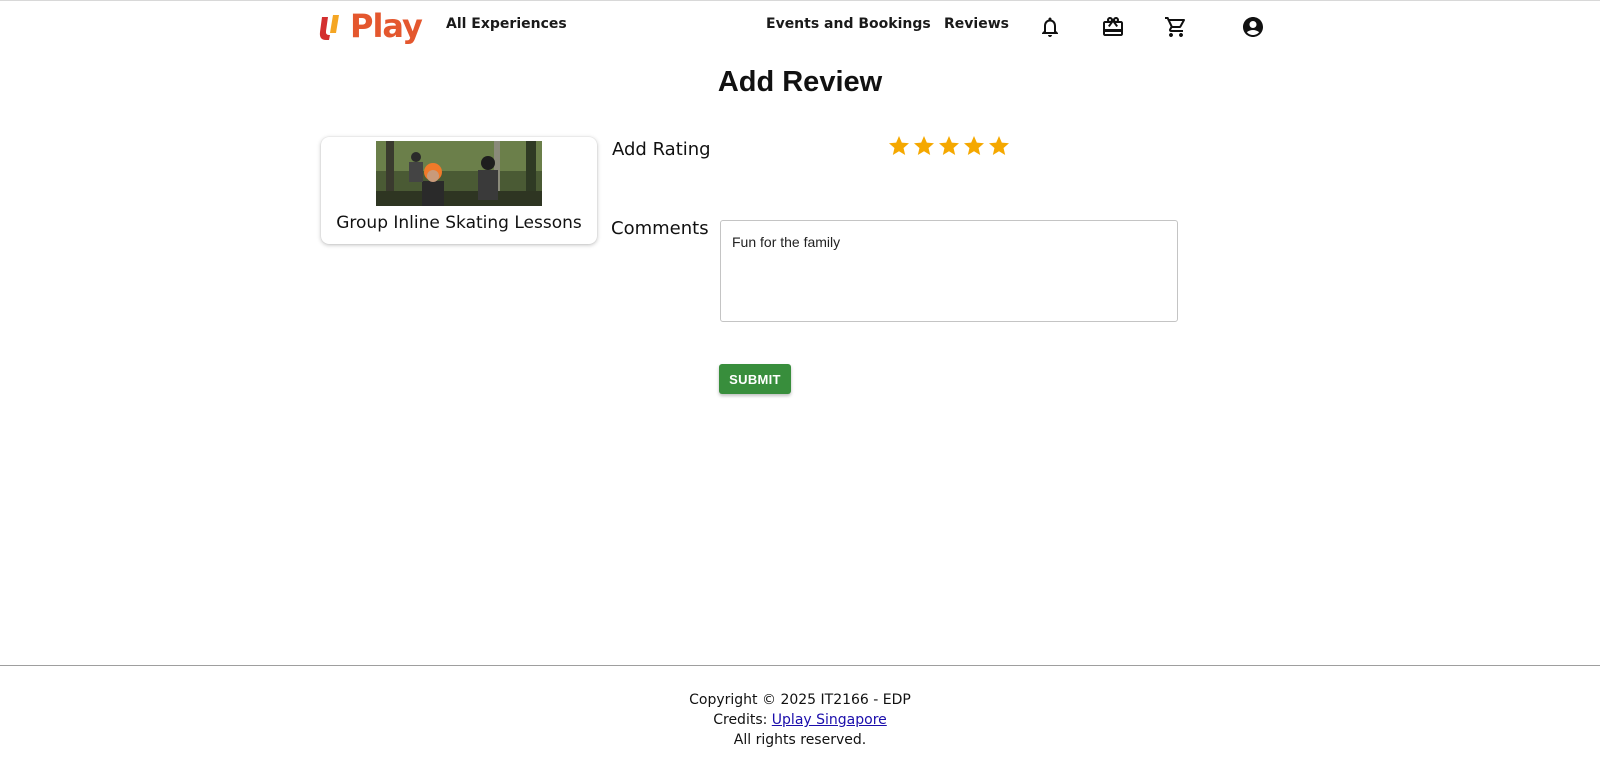  Describe the element at coordinates (1113, 27) in the screenshot. I see `gift-card-icon` at that location.